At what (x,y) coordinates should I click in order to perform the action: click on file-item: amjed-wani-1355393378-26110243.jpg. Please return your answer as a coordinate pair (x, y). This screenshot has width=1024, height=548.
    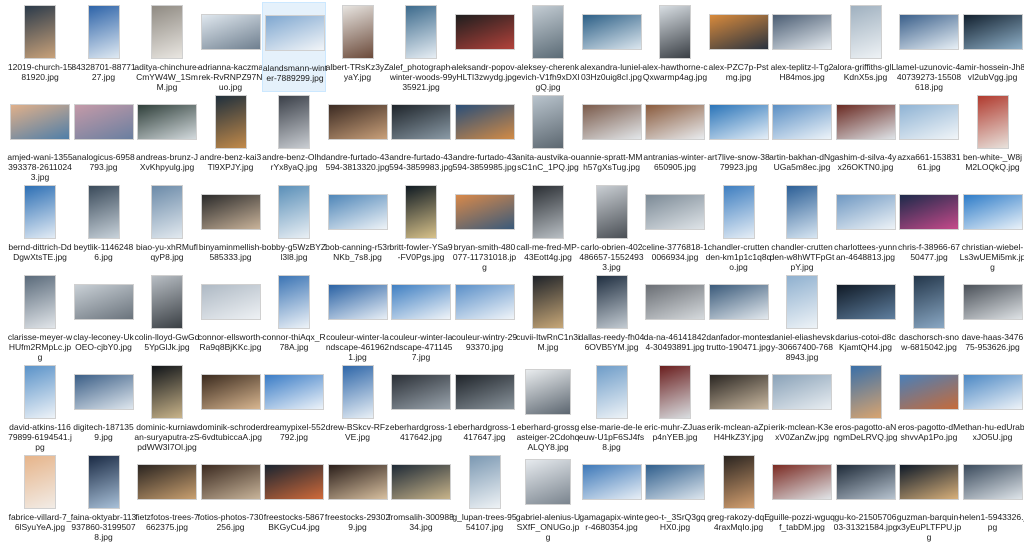
    Looking at the image, I should click on (40, 137).